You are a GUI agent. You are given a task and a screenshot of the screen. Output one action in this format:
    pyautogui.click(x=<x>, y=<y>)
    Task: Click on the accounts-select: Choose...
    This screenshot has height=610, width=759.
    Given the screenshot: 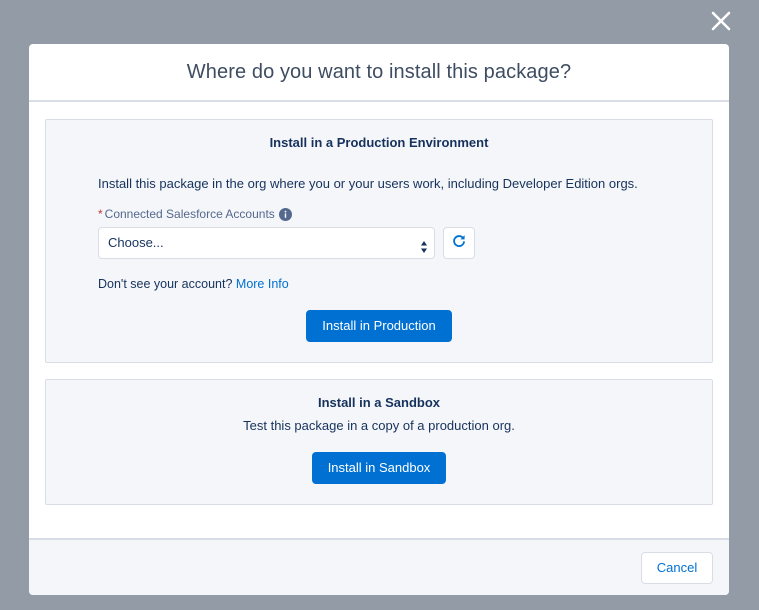 What is the action you would take?
    pyautogui.click(x=266, y=243)
    